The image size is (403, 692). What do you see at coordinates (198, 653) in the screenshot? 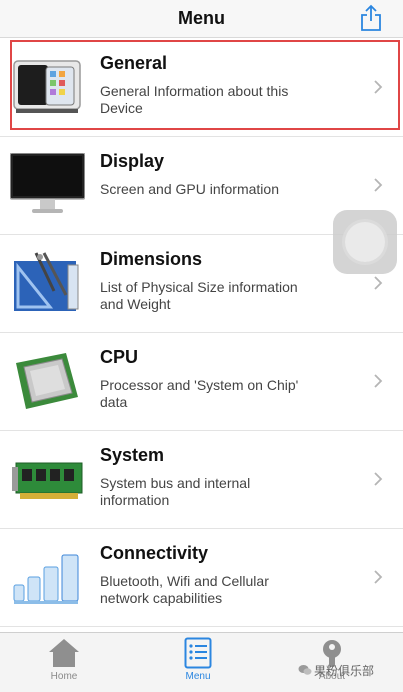
I see `list-icon` at bounding box center [198, 653].